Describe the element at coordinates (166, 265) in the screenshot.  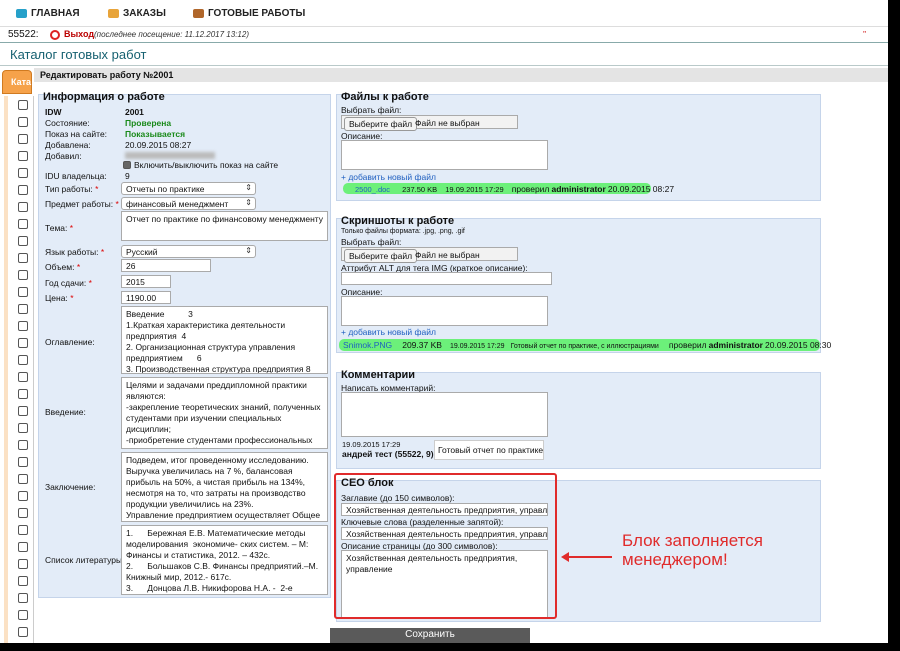
I see `volume-field: 26` at that location.